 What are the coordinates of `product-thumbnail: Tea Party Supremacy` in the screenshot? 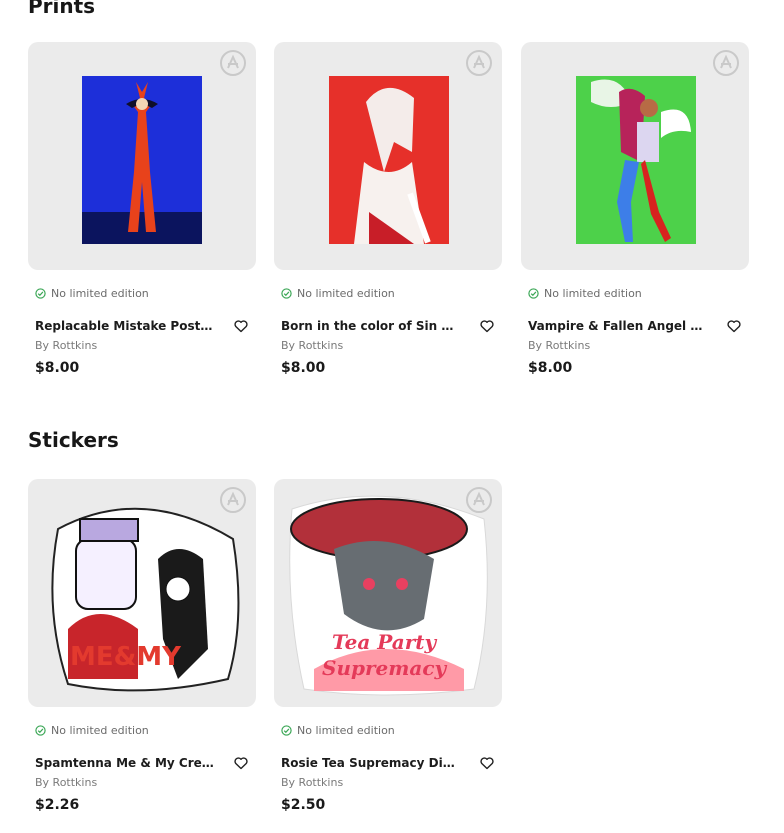 It's located at (388, 593).